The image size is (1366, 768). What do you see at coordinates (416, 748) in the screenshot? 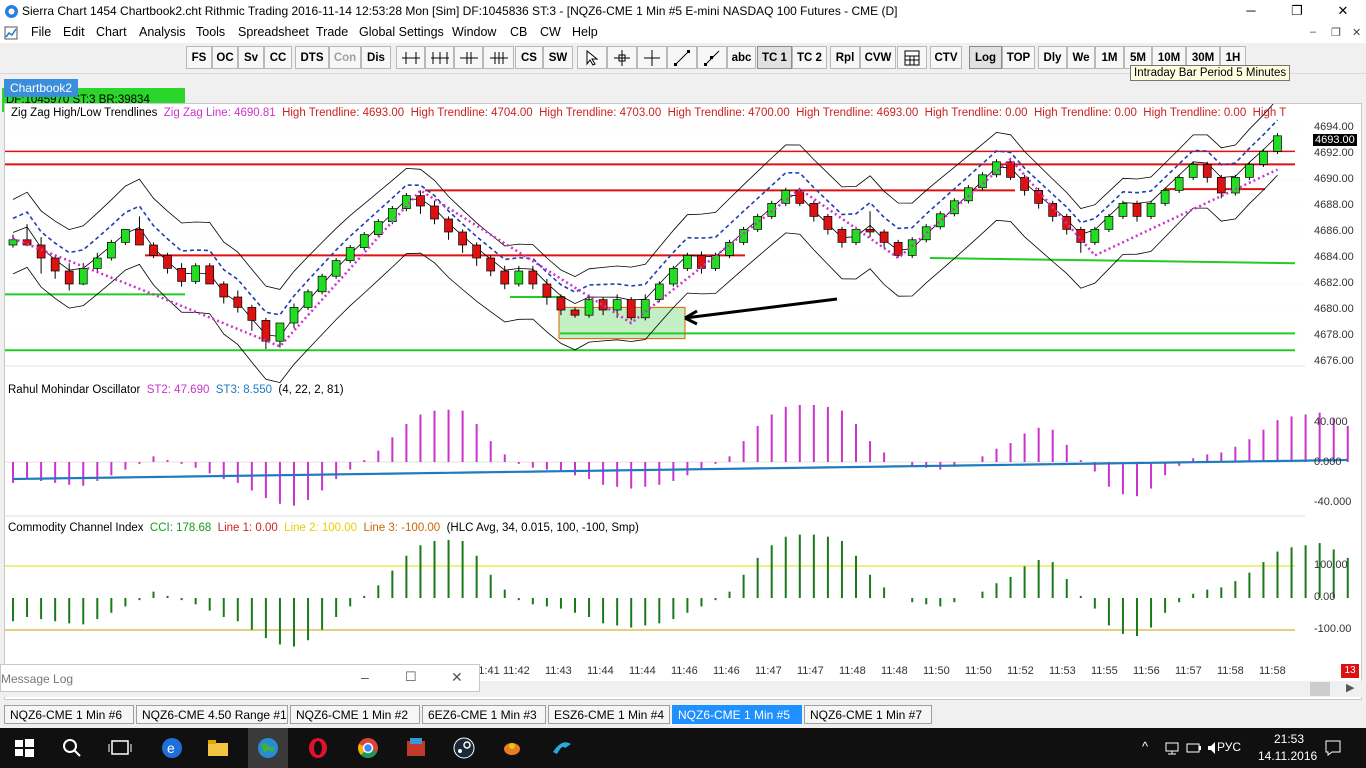
I see `app-cube-icon` at bounding box center [416, 748].